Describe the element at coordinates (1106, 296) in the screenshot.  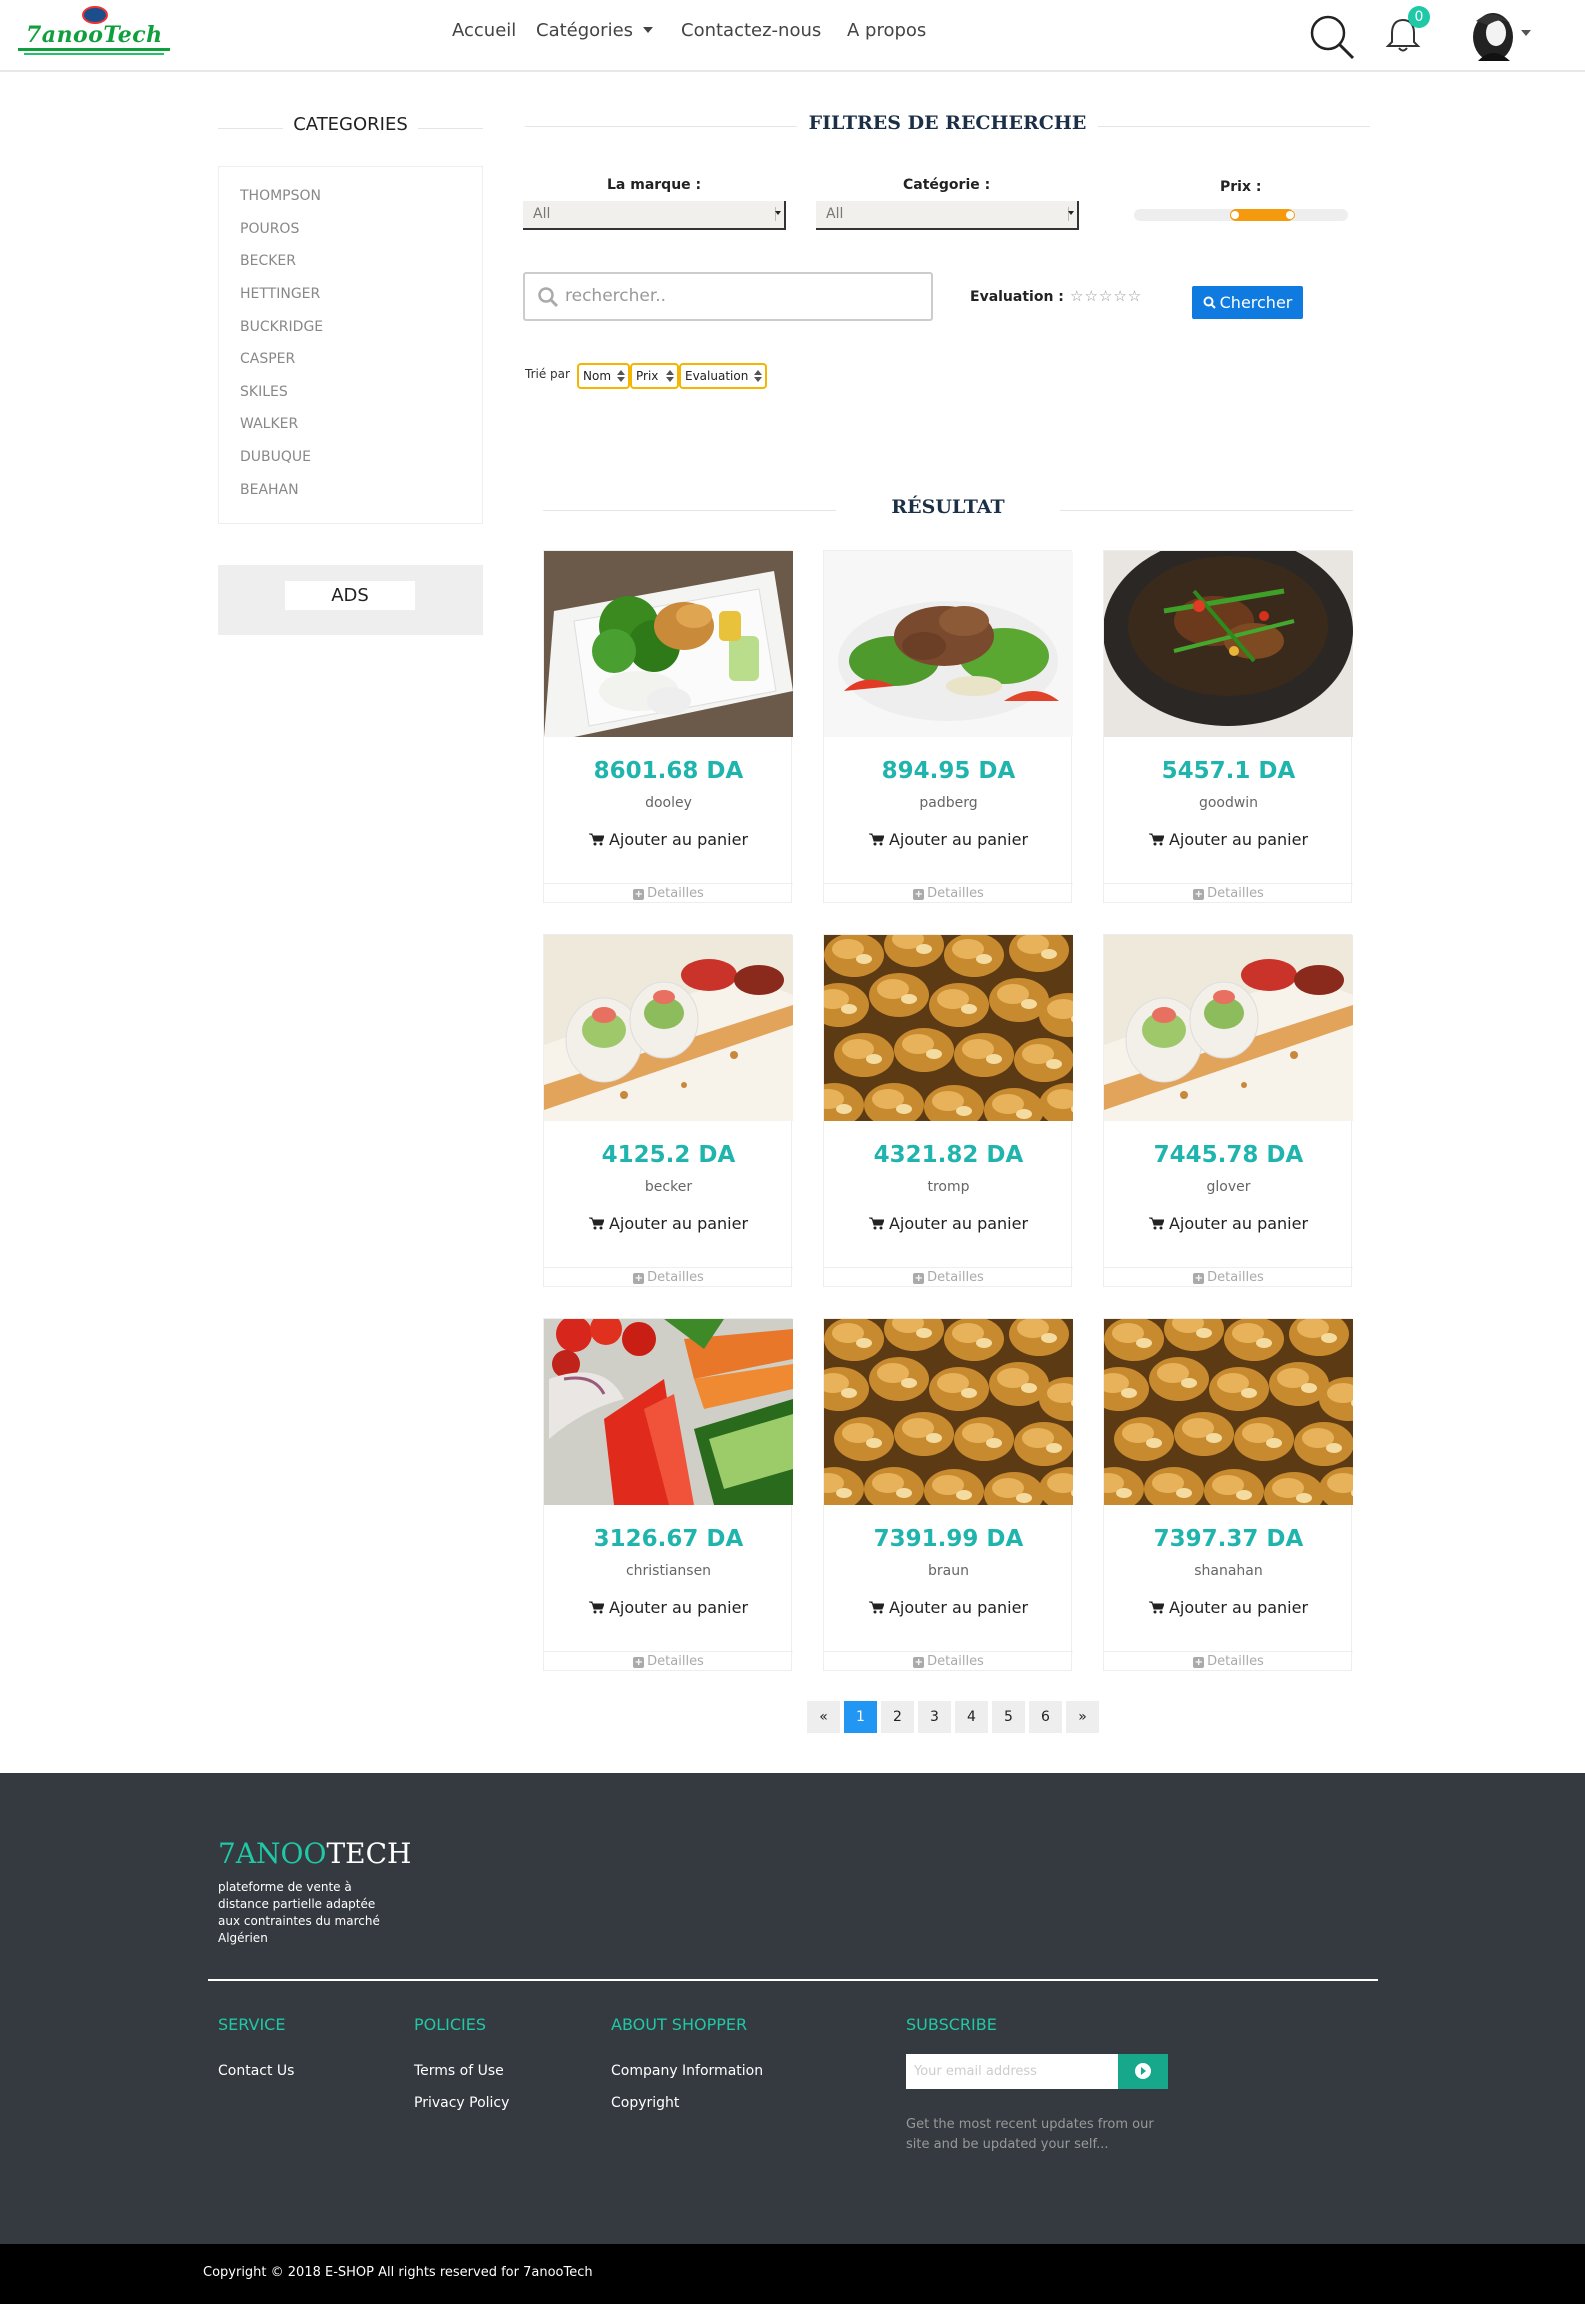
I see `rating-stars: ☆☆☆☆☆` at that location.